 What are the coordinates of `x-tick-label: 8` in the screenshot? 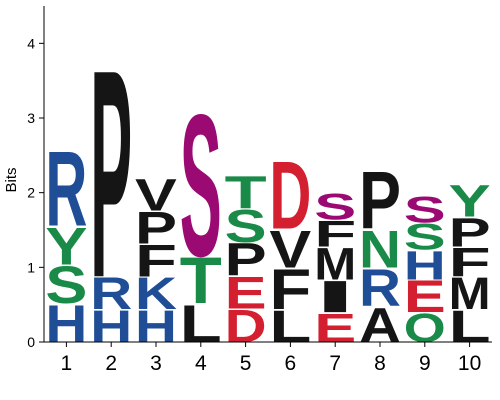 It's located at (380, 363).